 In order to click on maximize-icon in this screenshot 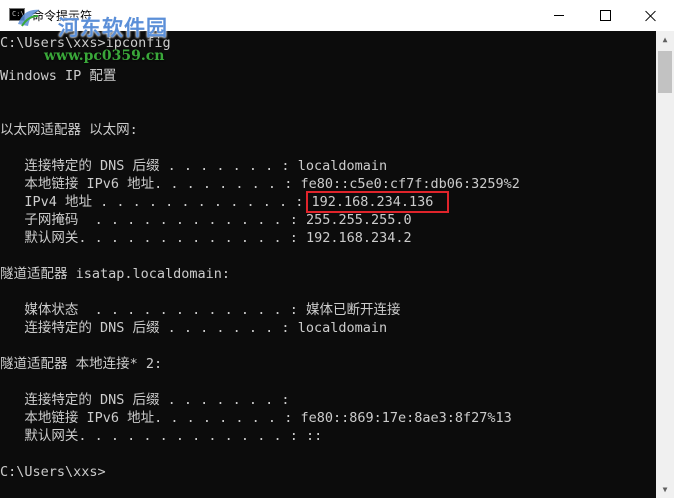, I will do `click(605, 15)`.